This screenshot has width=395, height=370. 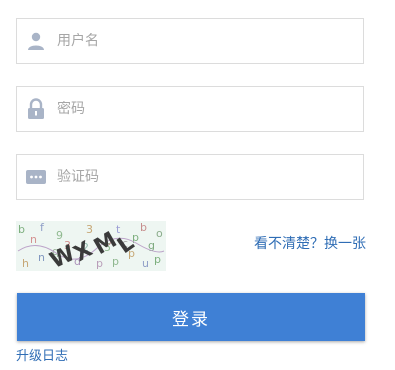 I want to click on captcha-field, so click(x=190, y=177).